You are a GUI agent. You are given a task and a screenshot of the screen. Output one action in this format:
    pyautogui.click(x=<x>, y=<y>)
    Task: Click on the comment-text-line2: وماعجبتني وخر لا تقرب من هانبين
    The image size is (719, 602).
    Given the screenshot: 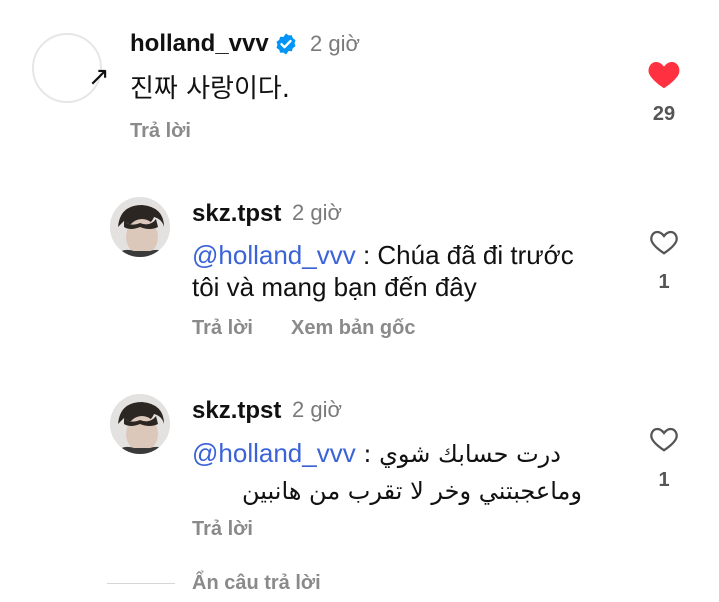 What is the action you would take?
    pyautogui.click(x=412, y=491)
    